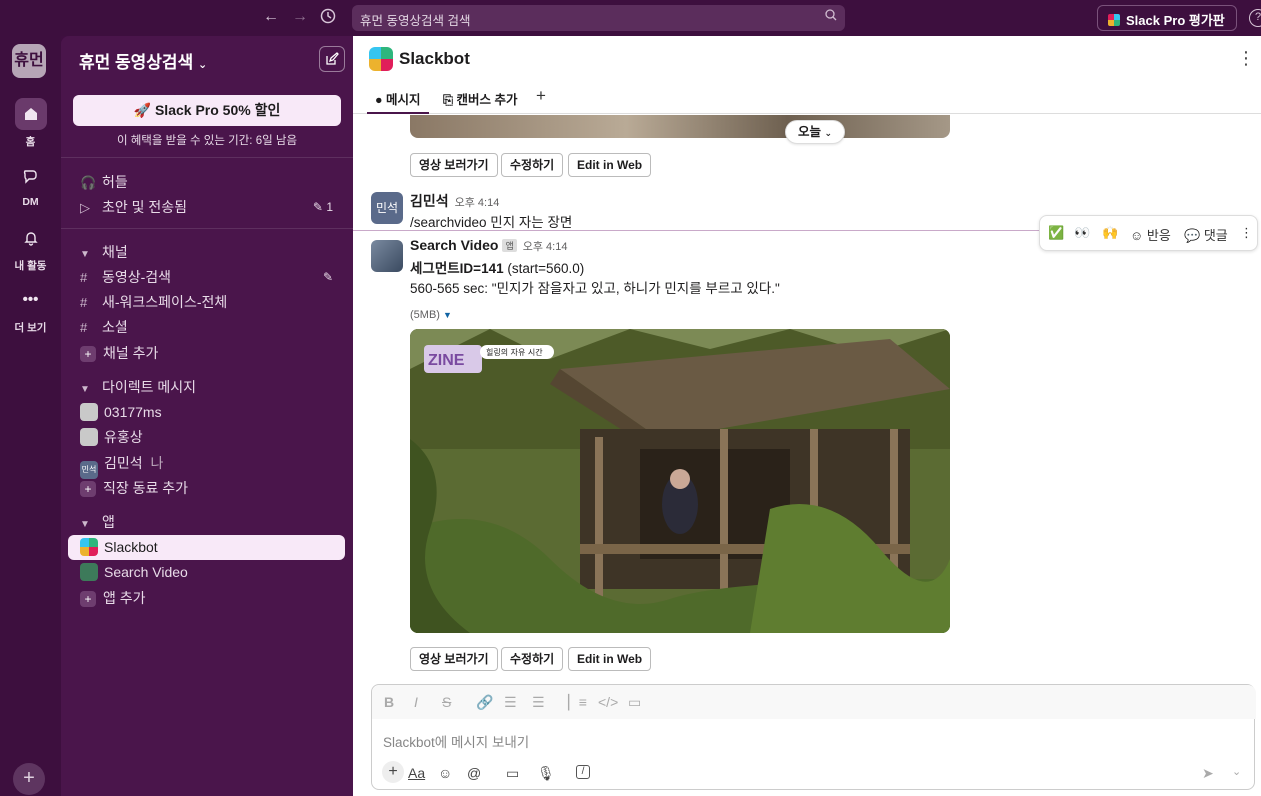 Image resolution: width=1261 pixels, height=796 pixels. I want to click on tab-add-canvas: ⎘ 캔버스 추가, so click(480, 98).